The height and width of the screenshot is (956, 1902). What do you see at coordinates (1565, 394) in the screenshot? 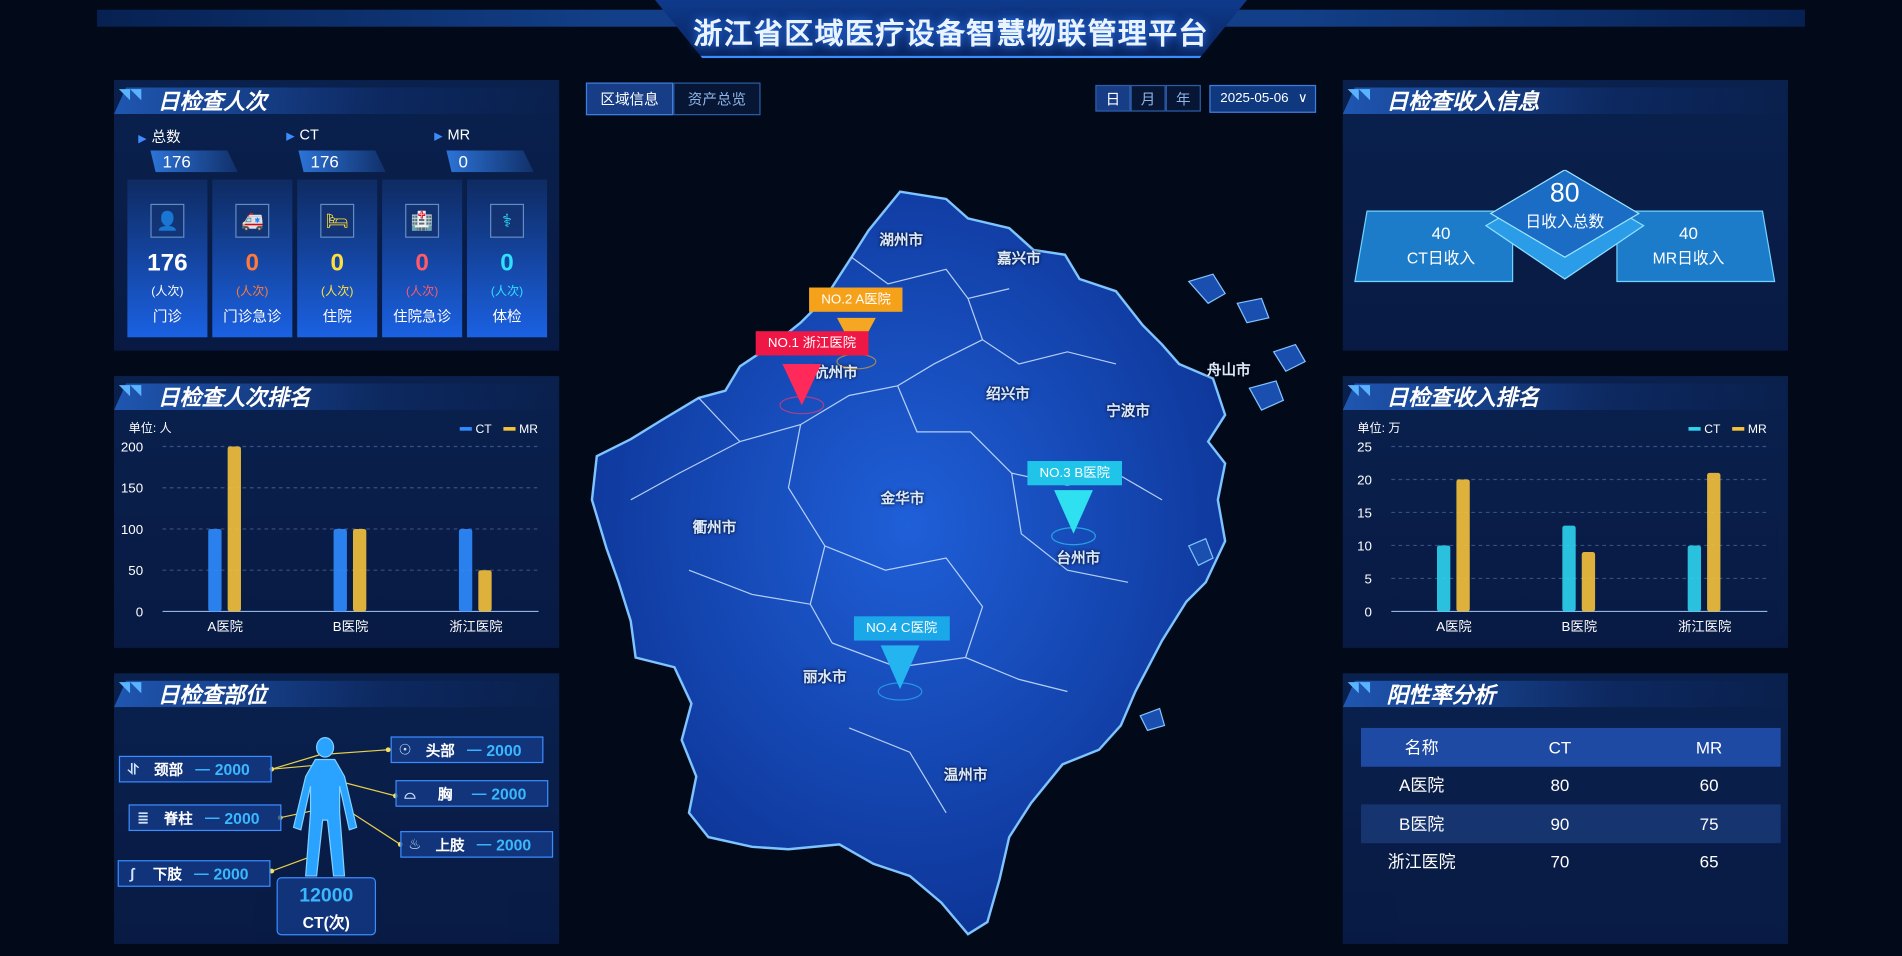
I see `panel-title: ◥◥ 日检查收入排名` at bounding box center [1565, 394].